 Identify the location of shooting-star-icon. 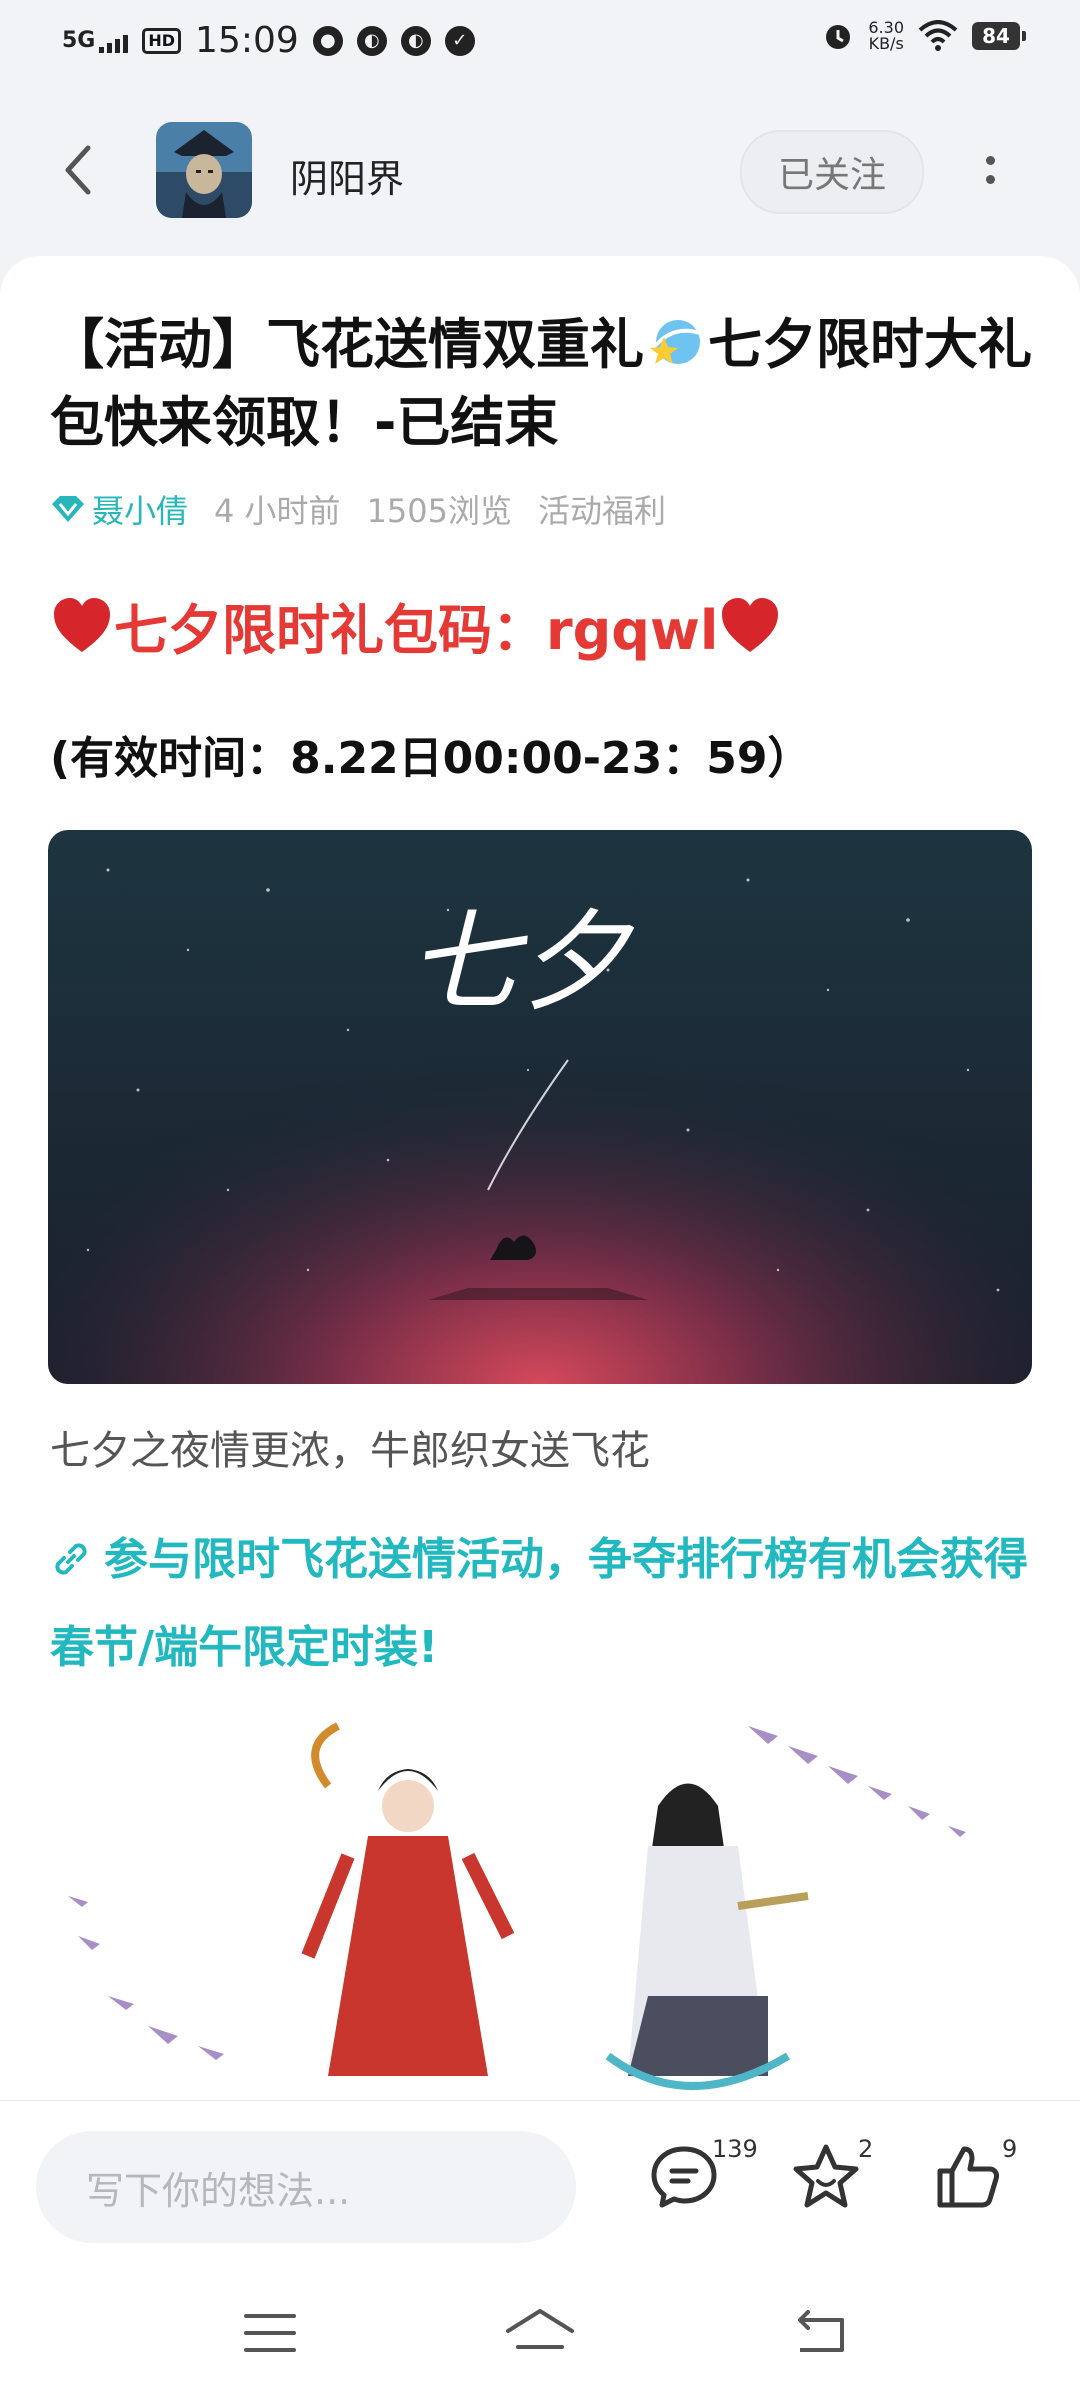
(675, 342).